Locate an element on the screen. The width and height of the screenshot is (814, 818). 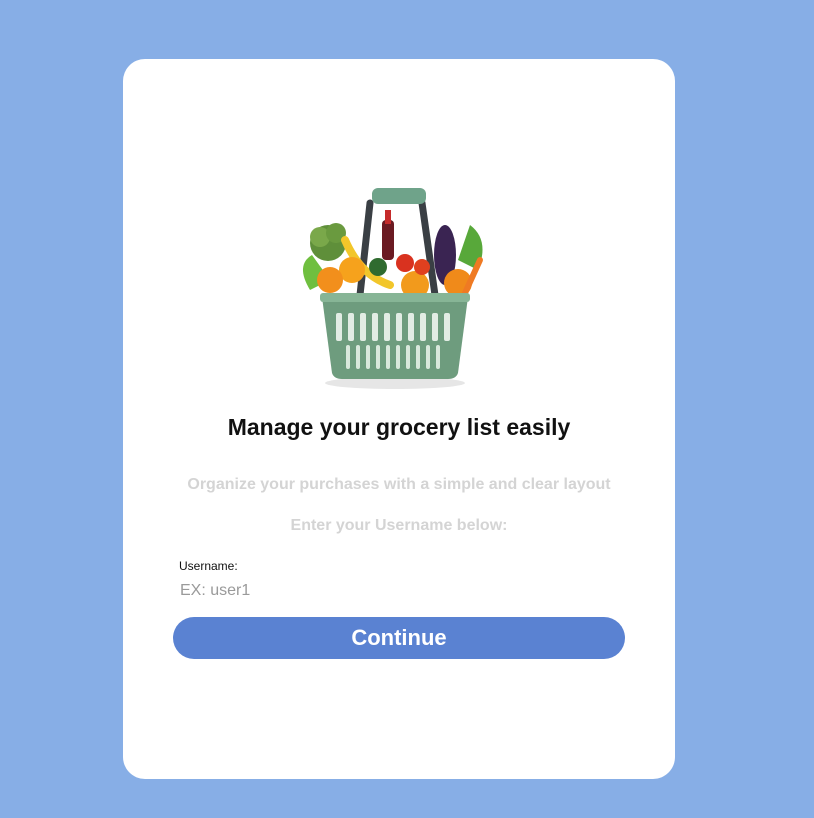
username-label: Username: is located at coordinates (208, 566).